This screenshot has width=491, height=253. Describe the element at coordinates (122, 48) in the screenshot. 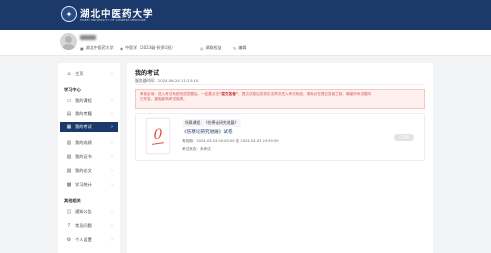

I see `class-icon: ◈` at that location.